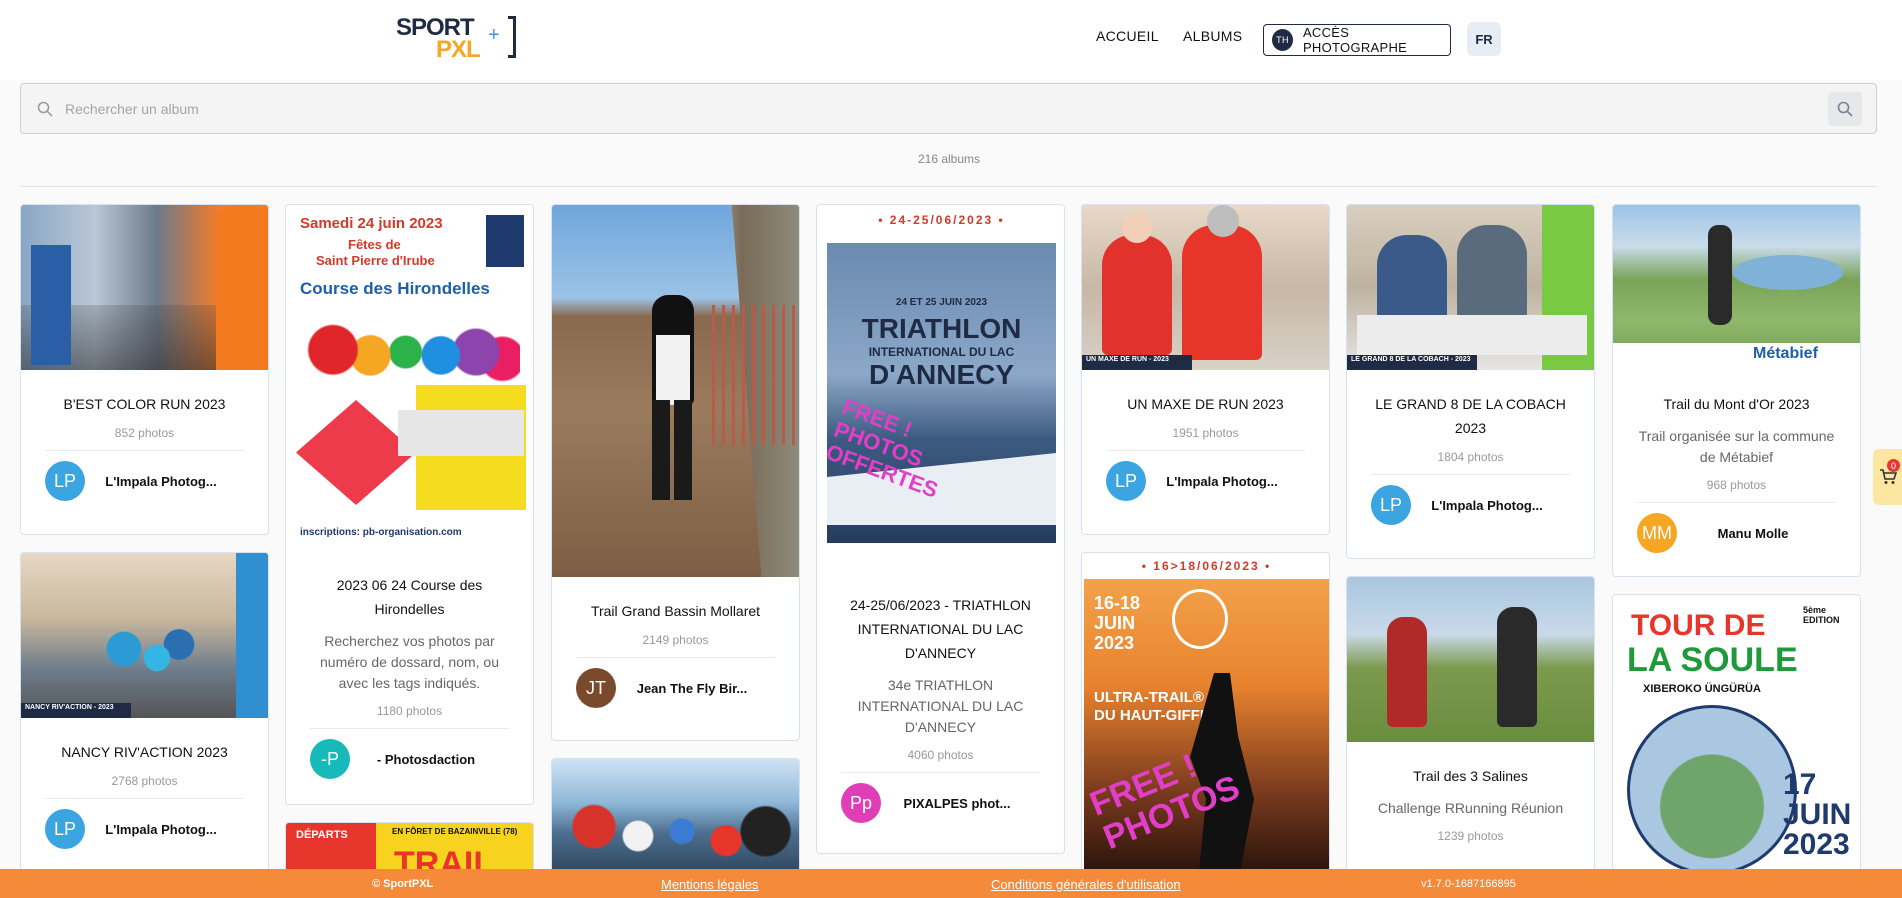 Image resolution: width=1902 pixels, height=898 pixels. What do you see at coordinates (1205, 287) in the screenshot?
I see `album-thumbnail: UN MAXE DE RUN - 2023` at bounding box center [1205, 287].